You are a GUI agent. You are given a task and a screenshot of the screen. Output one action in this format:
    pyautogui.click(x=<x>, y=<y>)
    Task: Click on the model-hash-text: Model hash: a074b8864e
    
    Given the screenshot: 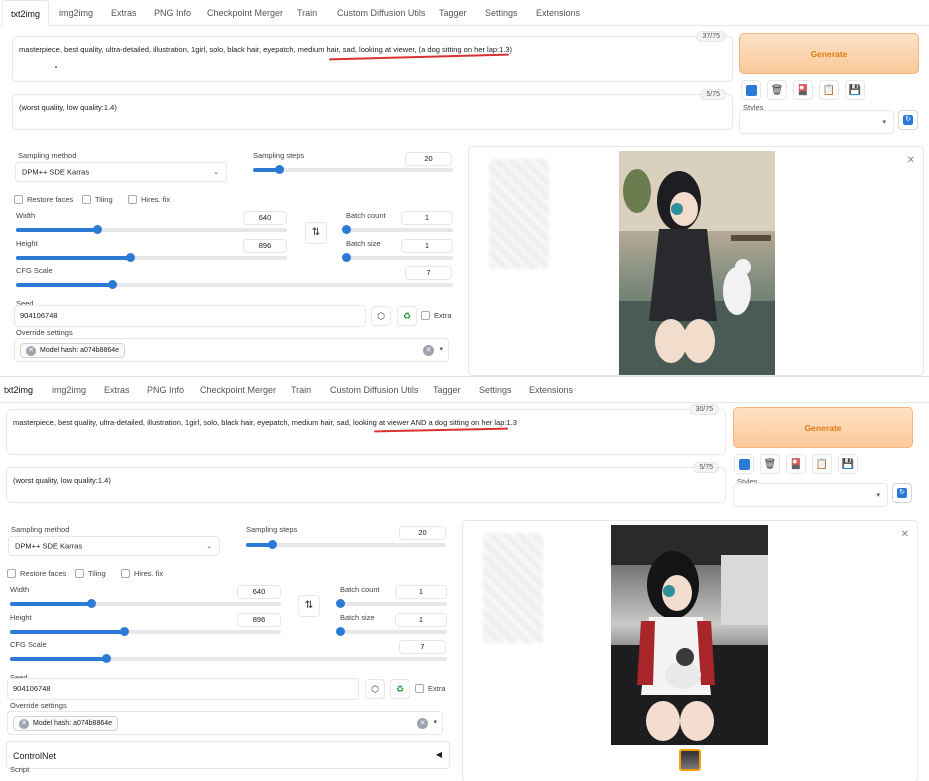 What is the action you would take?
    pyautogui.click(x=73, y=723)
    